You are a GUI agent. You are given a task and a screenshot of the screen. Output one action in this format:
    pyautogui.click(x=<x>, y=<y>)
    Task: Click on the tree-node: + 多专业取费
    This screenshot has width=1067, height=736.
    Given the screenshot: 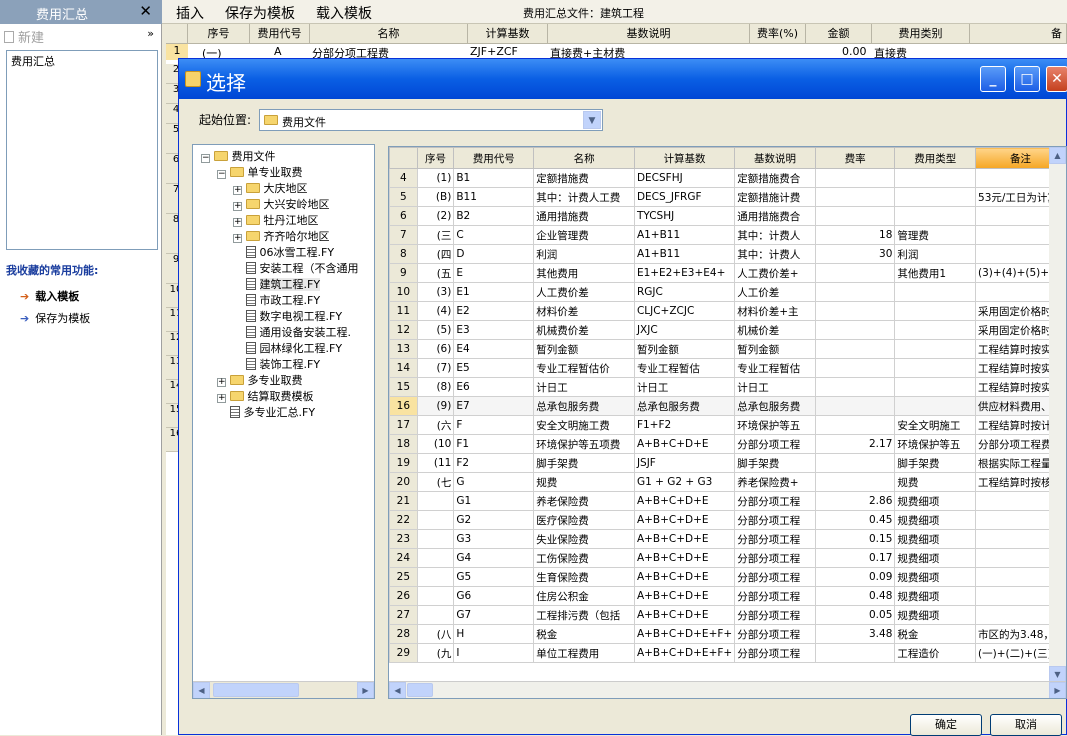 What is the action you would take?
    pyautogui.click(x=260, y=381)
    